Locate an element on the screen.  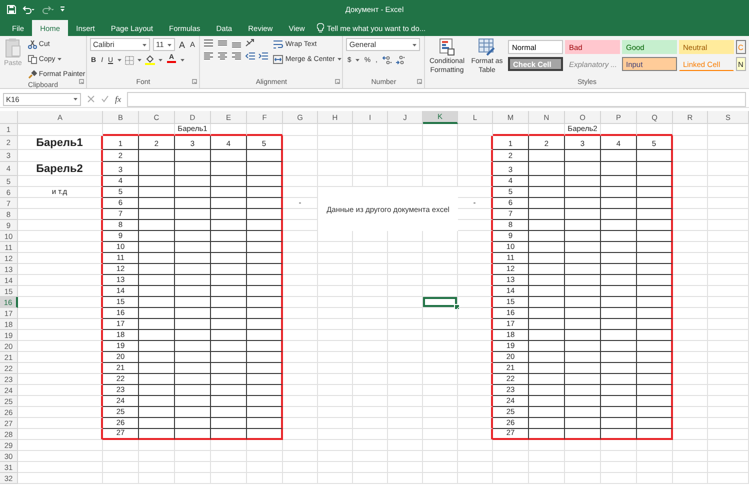
decrease-indent-icon is located at coordinates (250, 56).